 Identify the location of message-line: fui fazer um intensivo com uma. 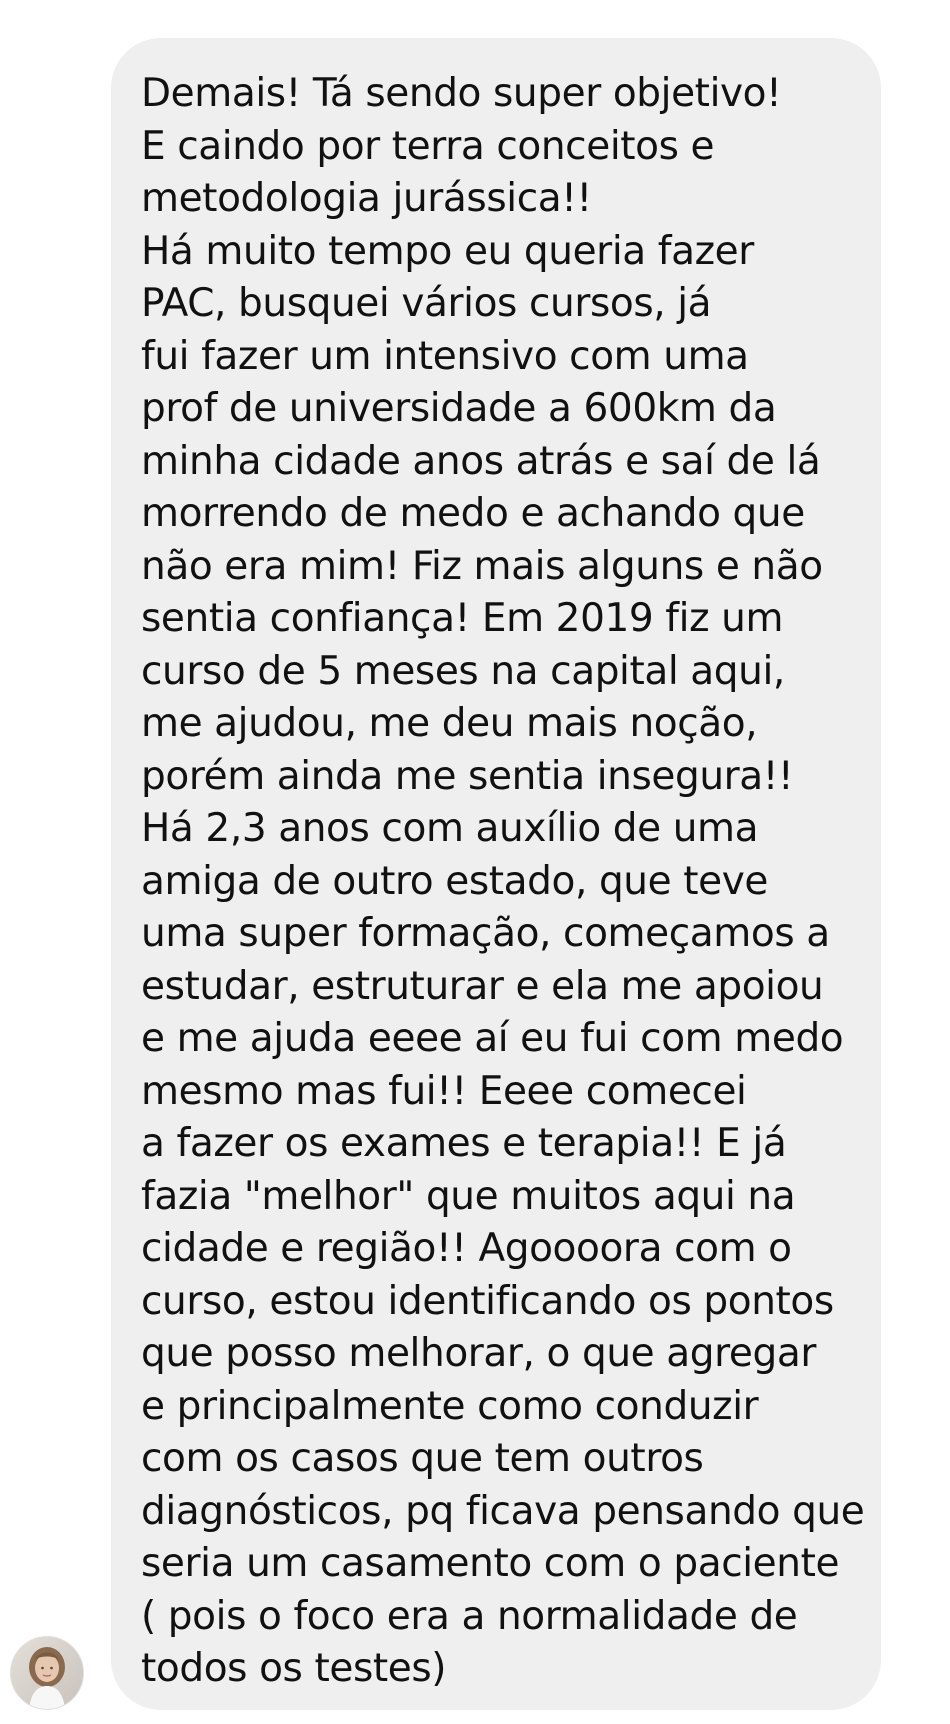
(445, 356).